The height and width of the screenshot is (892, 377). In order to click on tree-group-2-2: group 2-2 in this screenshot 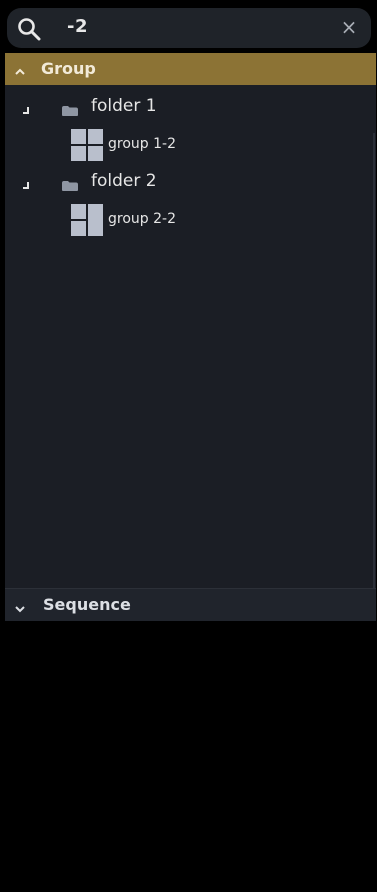, I will do `click(171, 220)`.